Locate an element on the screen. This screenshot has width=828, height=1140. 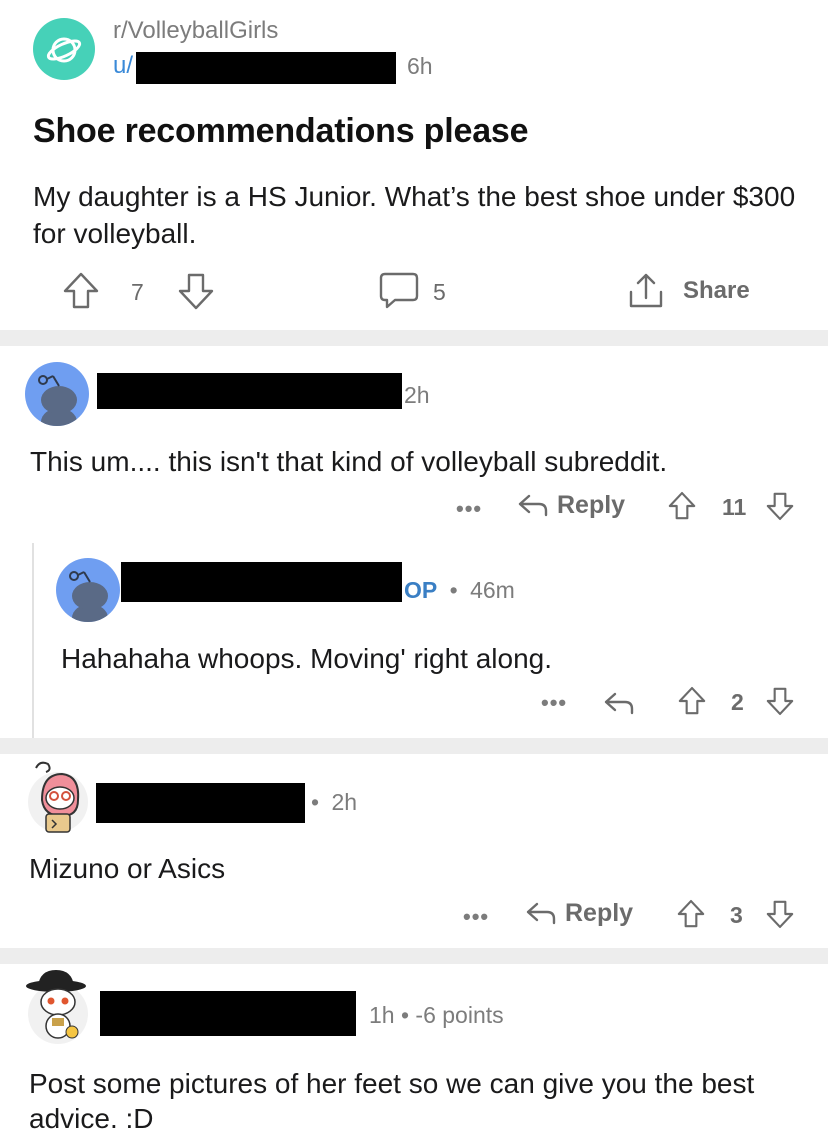
vote-count: 2 is located at coordinates (737, 702).